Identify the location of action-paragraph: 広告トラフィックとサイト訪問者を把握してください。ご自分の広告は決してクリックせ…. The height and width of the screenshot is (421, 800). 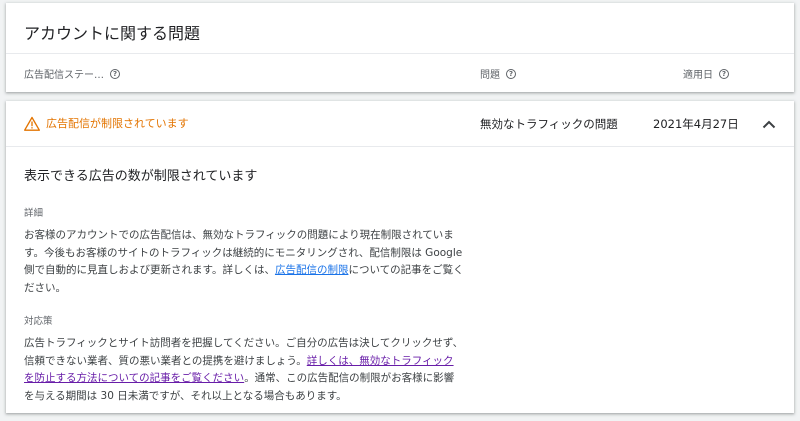
(244, 370).